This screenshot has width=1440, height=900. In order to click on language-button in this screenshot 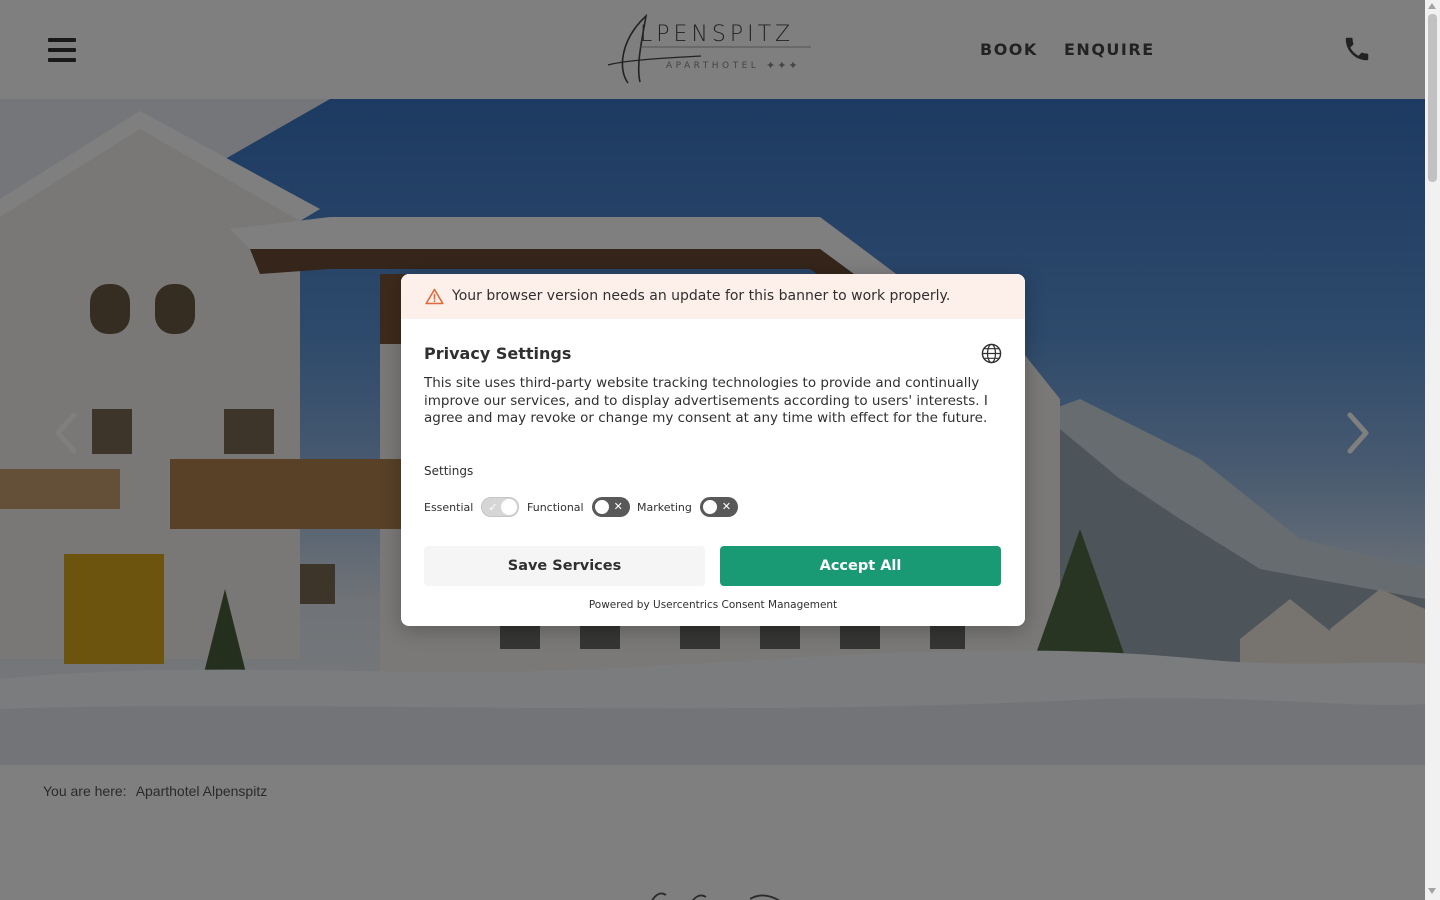, I will do `click(991, 353)`.